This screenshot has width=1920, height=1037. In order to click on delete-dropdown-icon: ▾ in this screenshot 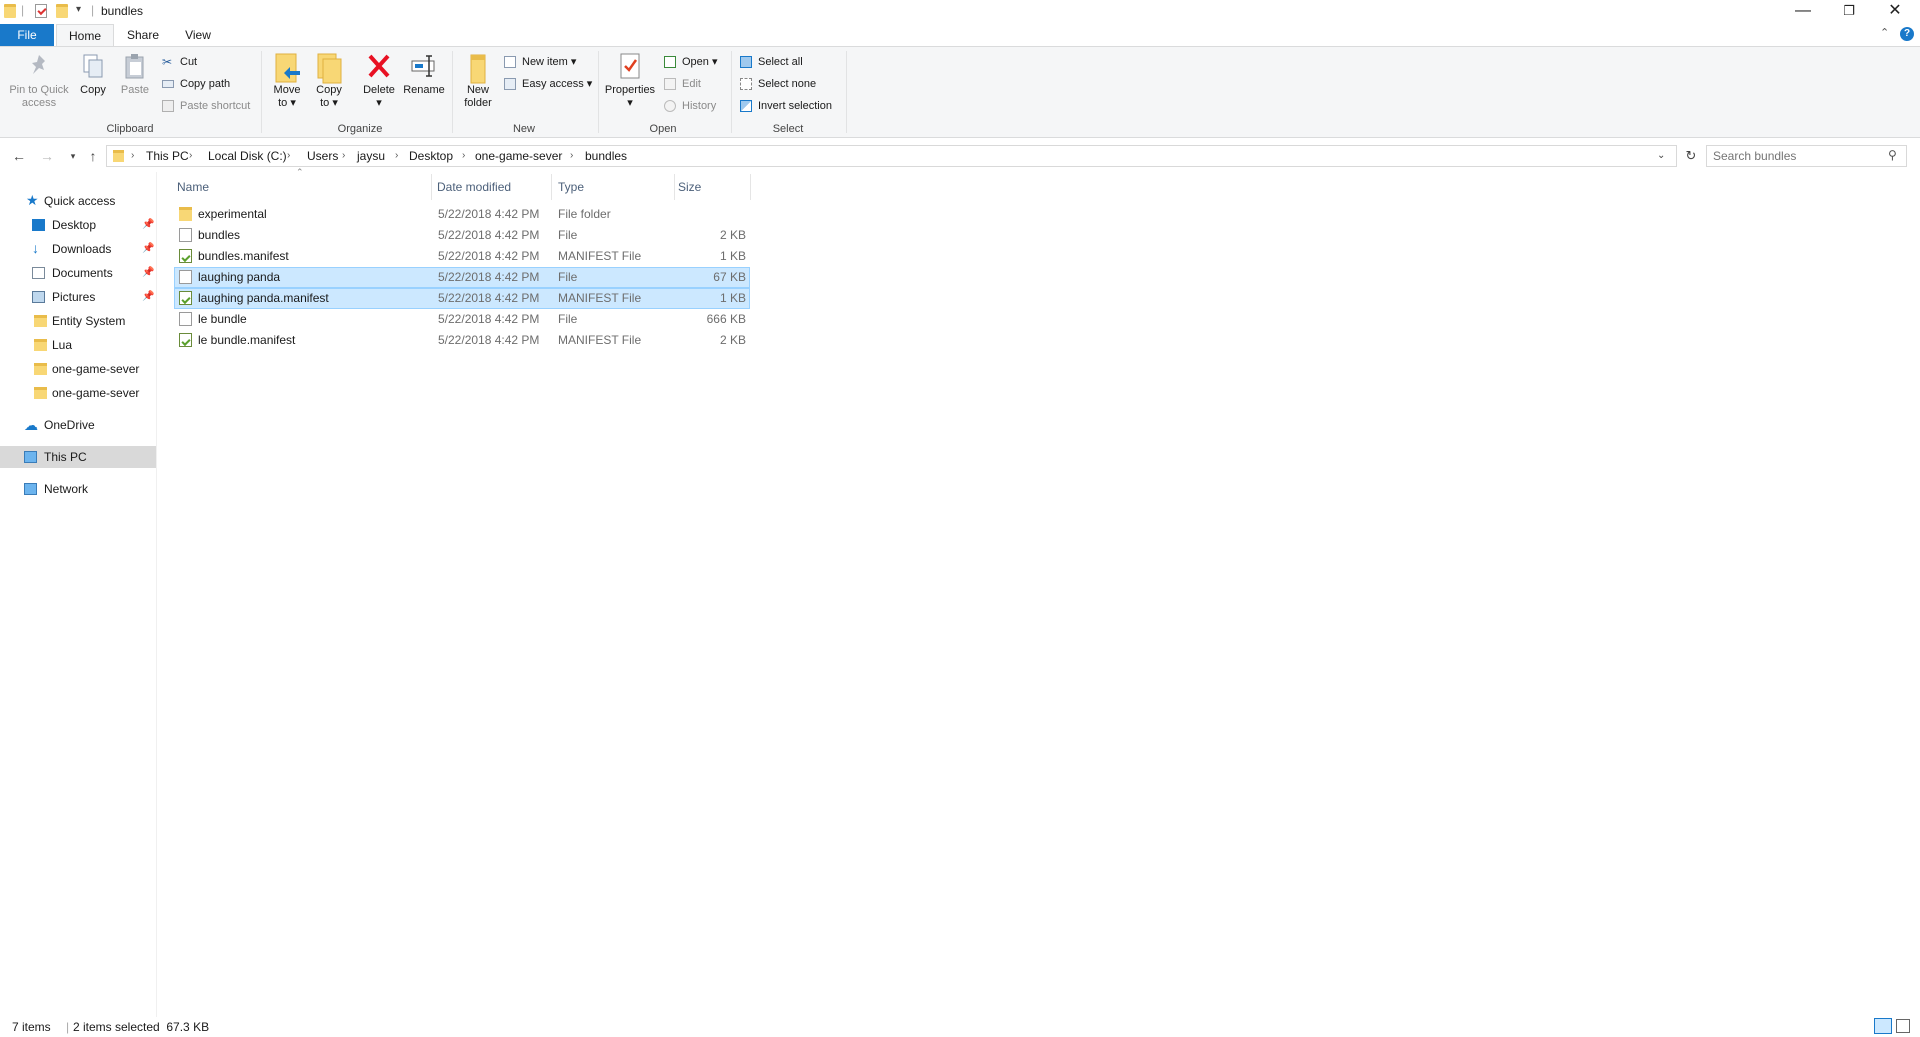, I will do `click(379, 103)`.